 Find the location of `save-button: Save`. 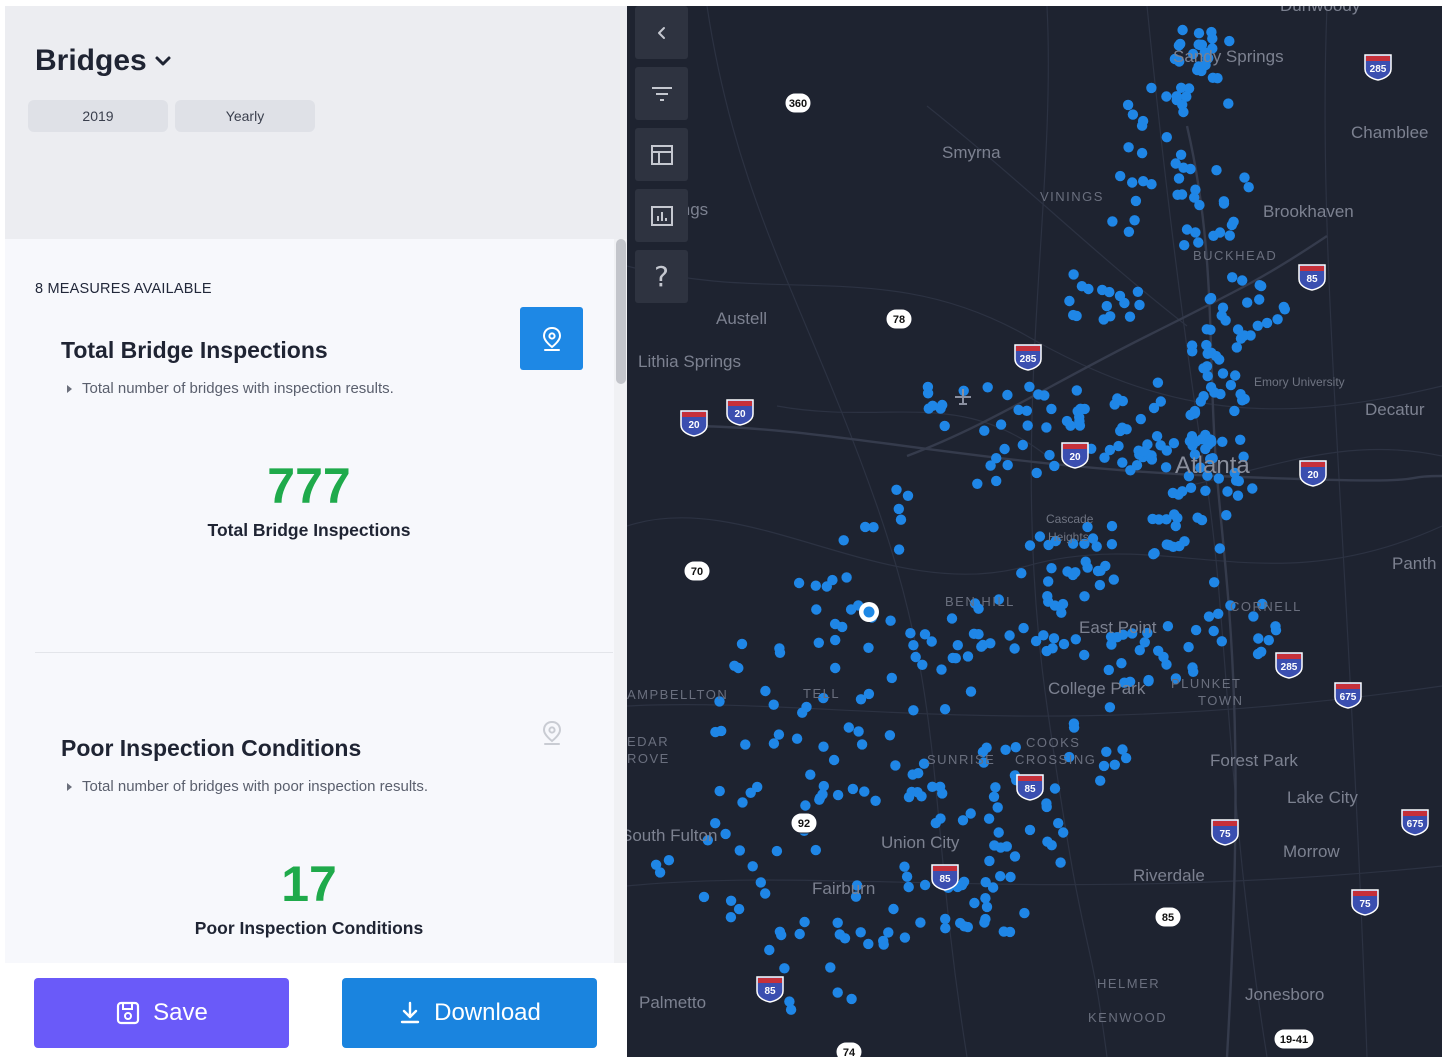

save-button: Save is located at coordinates (161, 1013).